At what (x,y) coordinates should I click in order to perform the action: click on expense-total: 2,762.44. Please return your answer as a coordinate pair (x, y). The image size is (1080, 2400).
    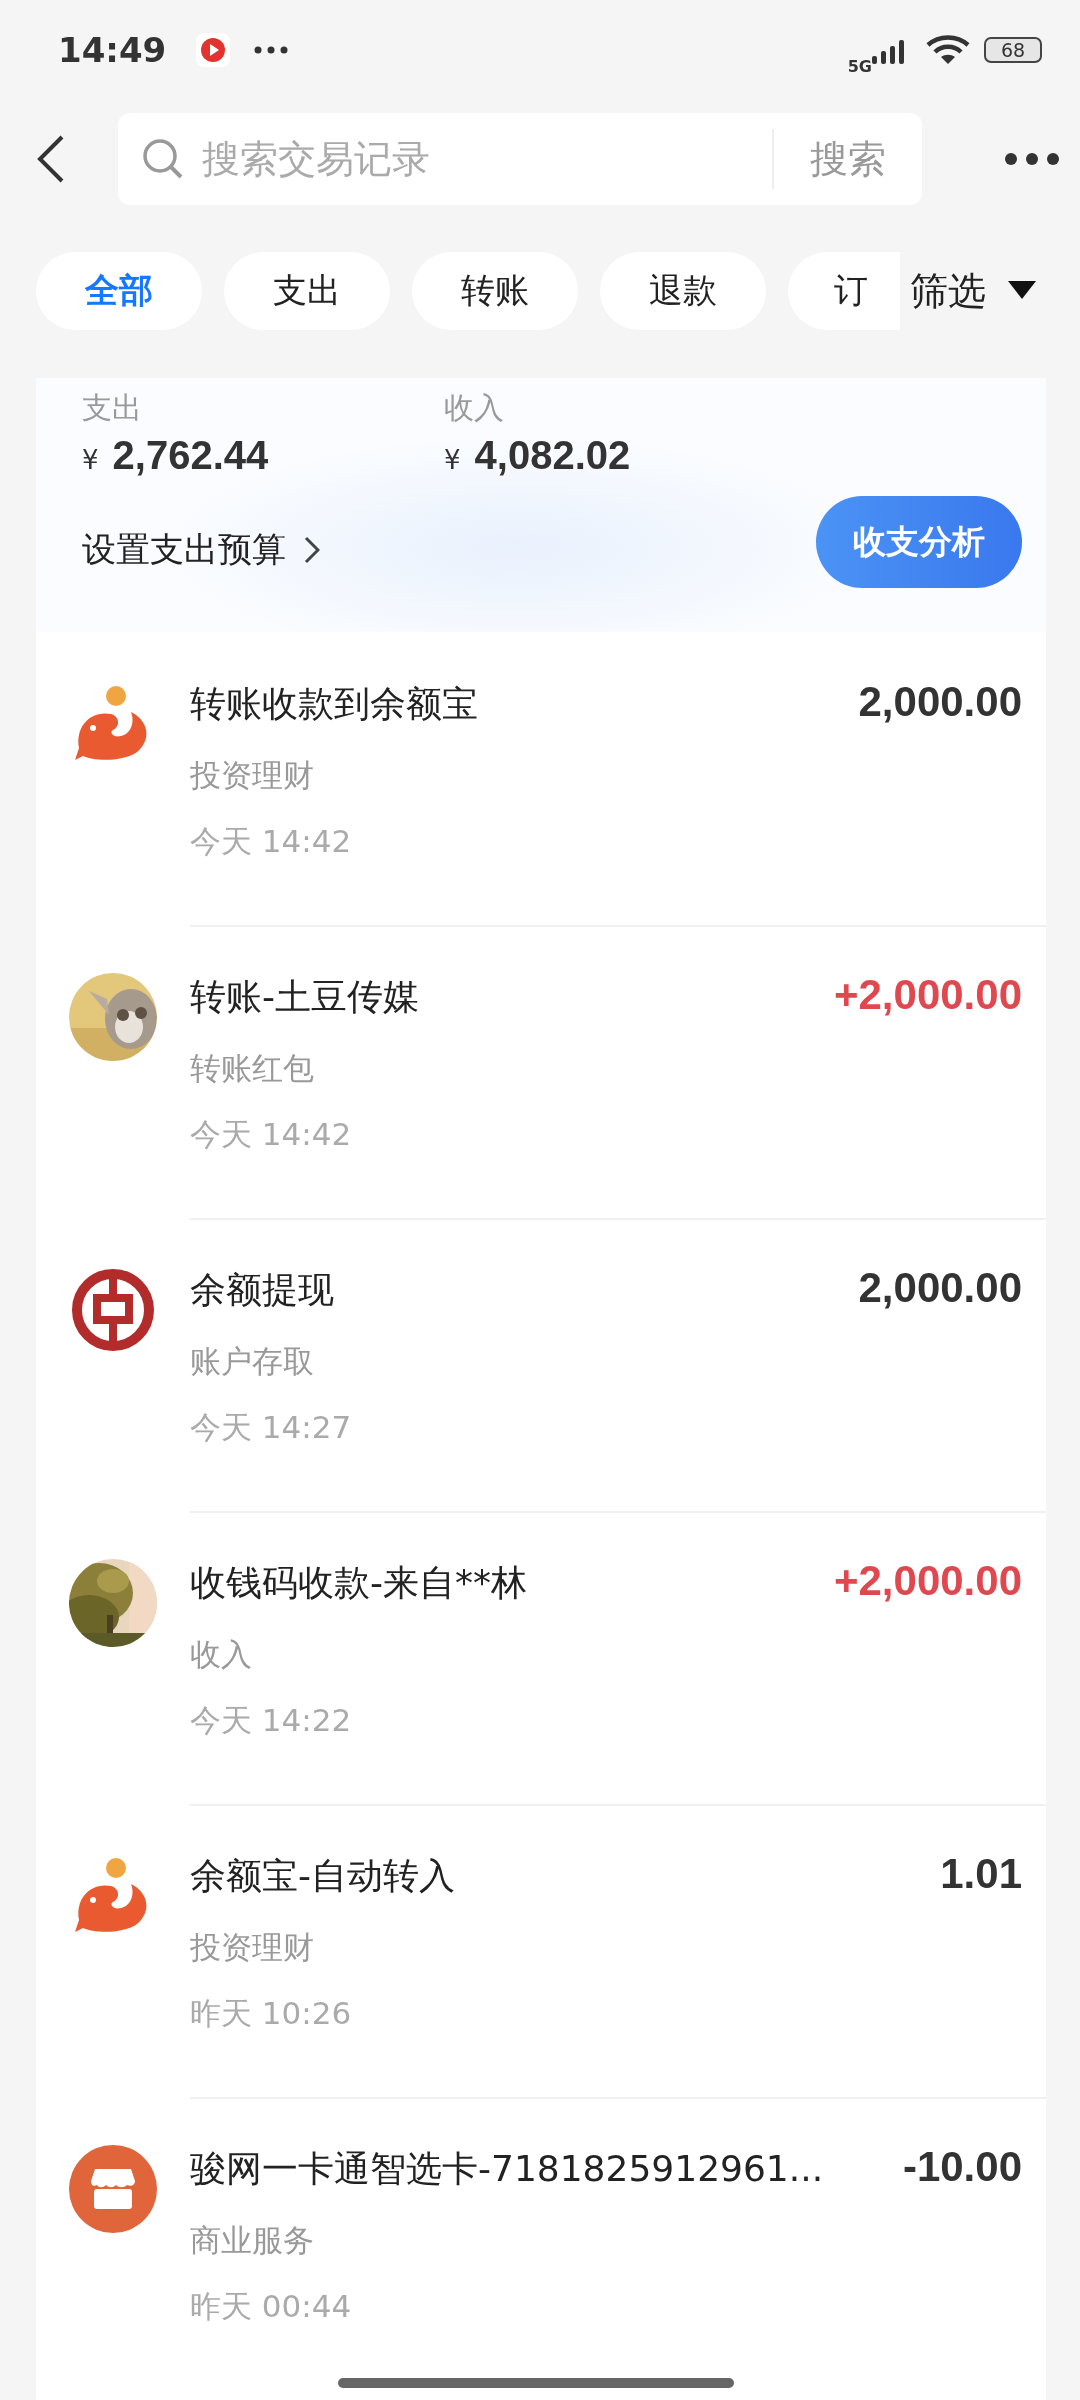
    Looking at the image, I should click on (190, 455).